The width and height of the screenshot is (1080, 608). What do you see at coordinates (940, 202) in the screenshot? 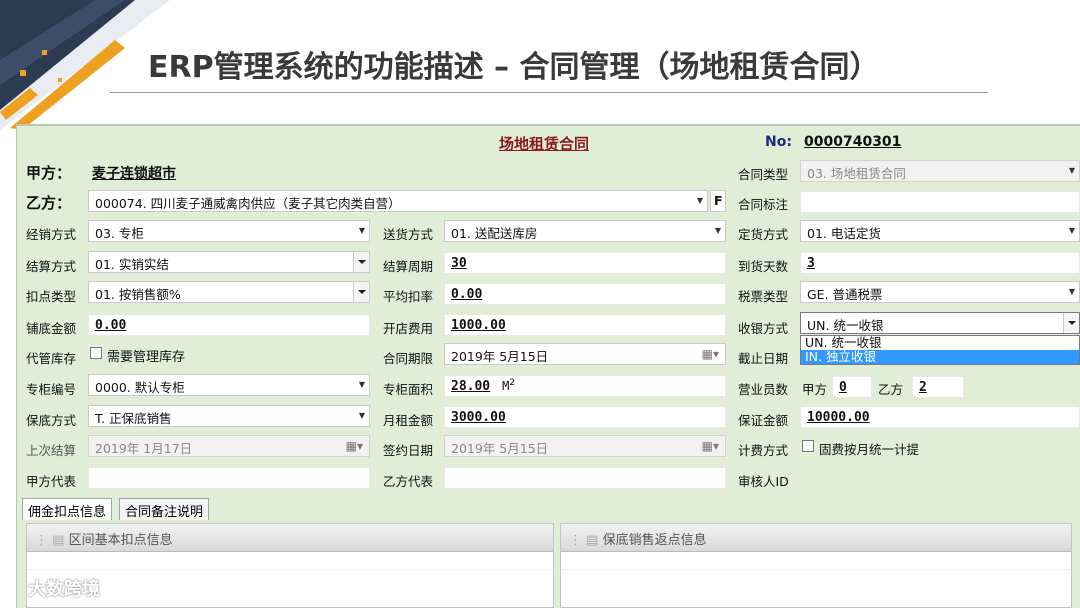
I see `contract-tag-input` at bounding box center [940, 202].